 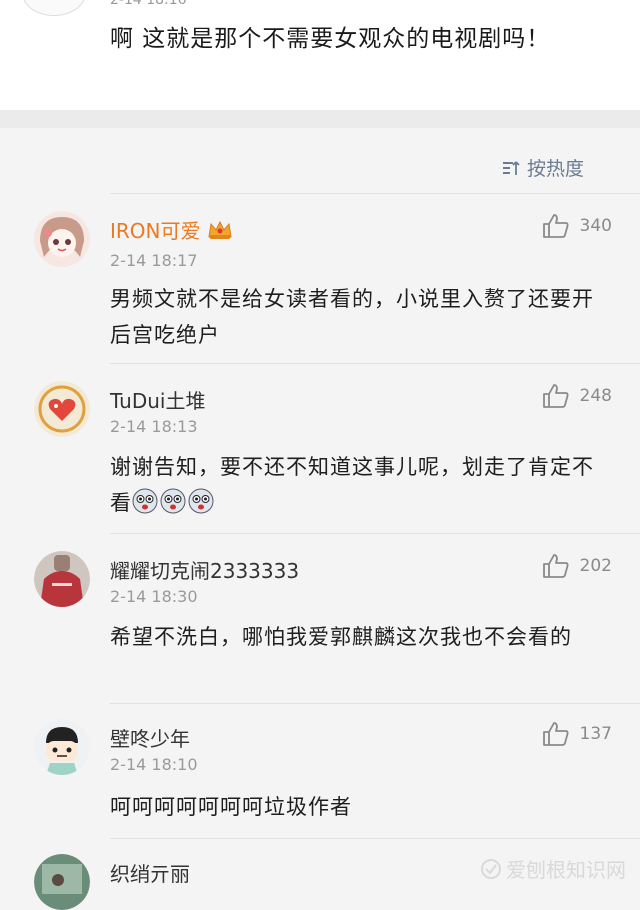 I want to click on avatar-anime-girl-icon, so click(x=62, y=239).